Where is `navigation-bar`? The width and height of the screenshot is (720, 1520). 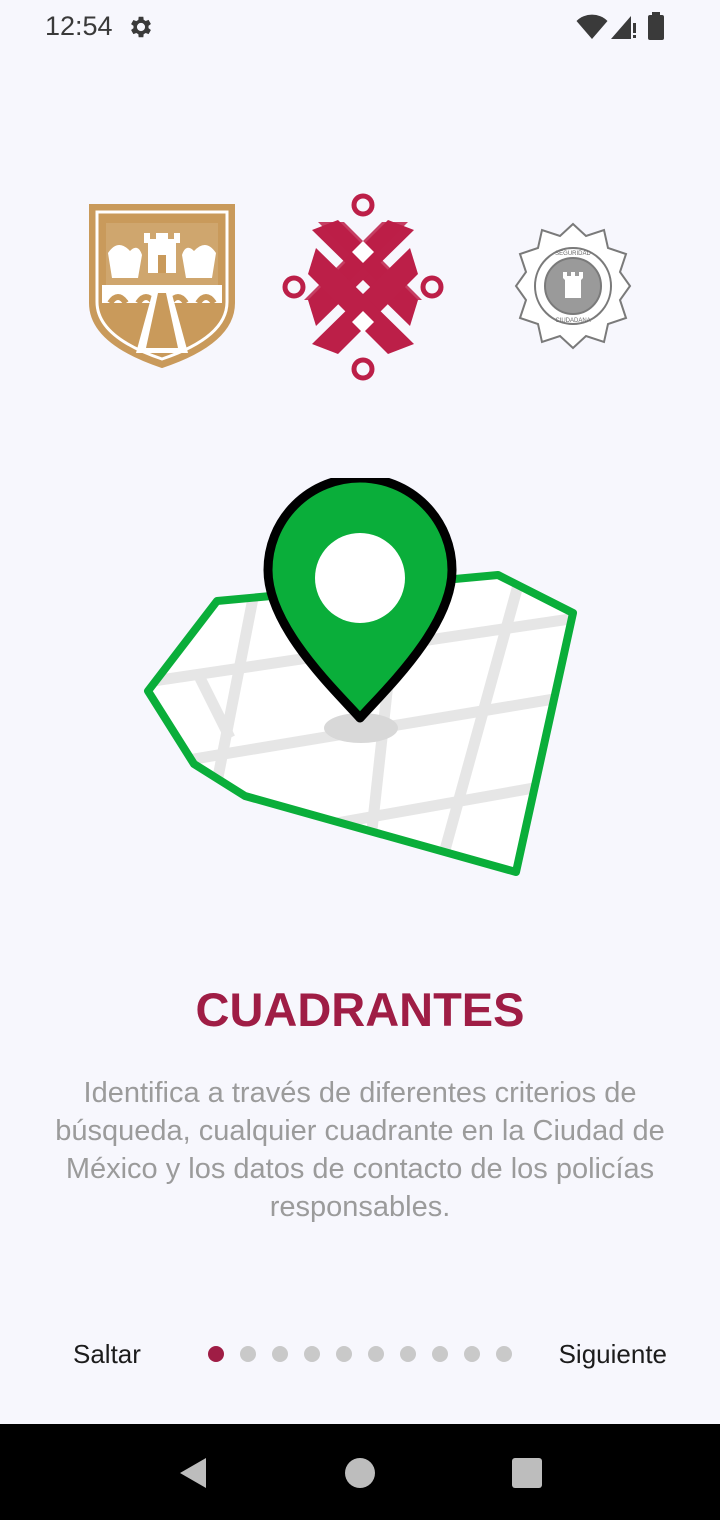
navigation-bar is located at coordinates (360, 1472).